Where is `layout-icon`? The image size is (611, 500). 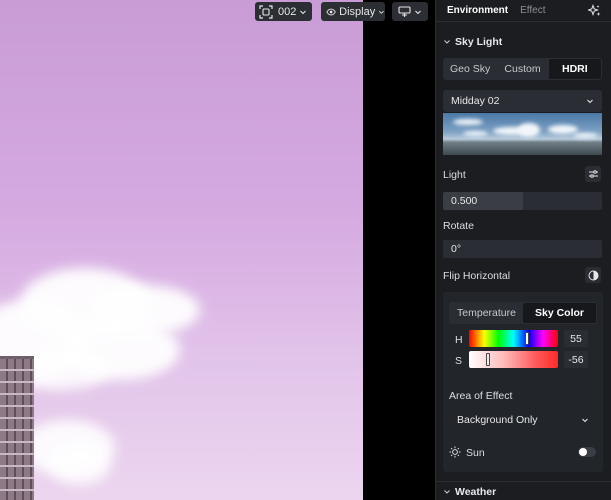 layout-icon is located at coordinates (404, 11).